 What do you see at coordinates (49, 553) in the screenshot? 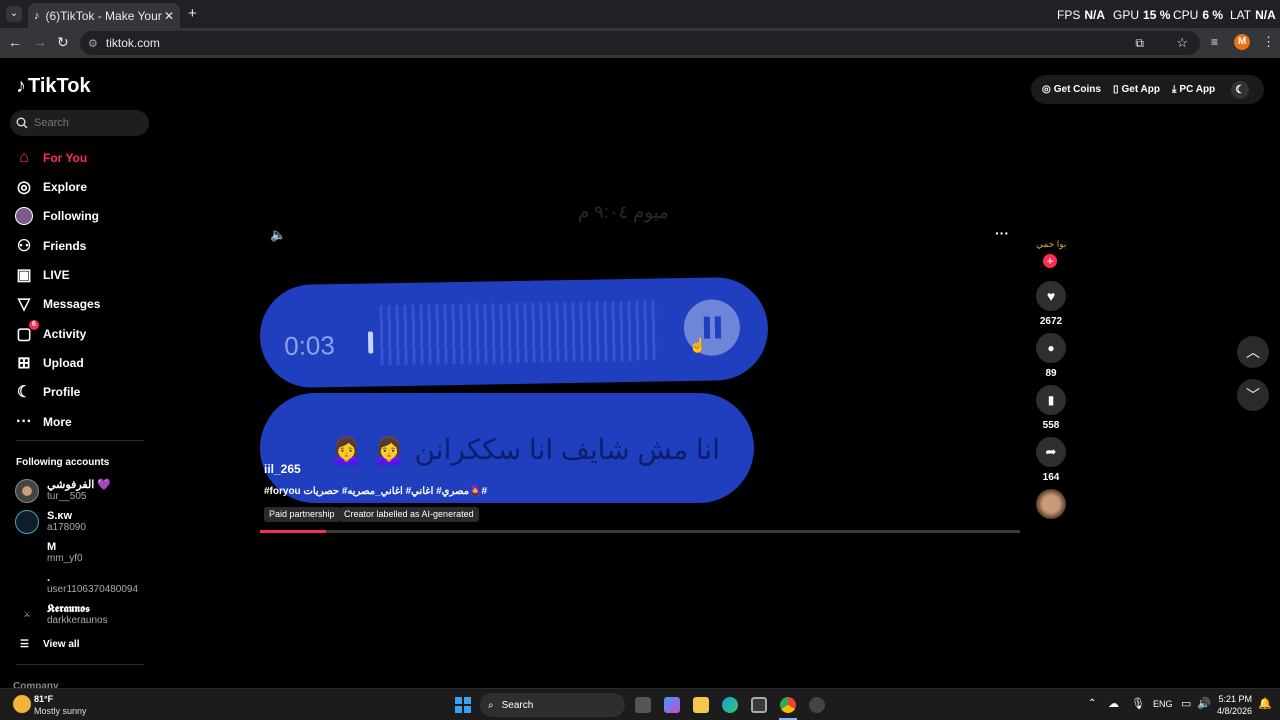
I see `following-account: Mmm_yf0` at bounding box center [49, 553].